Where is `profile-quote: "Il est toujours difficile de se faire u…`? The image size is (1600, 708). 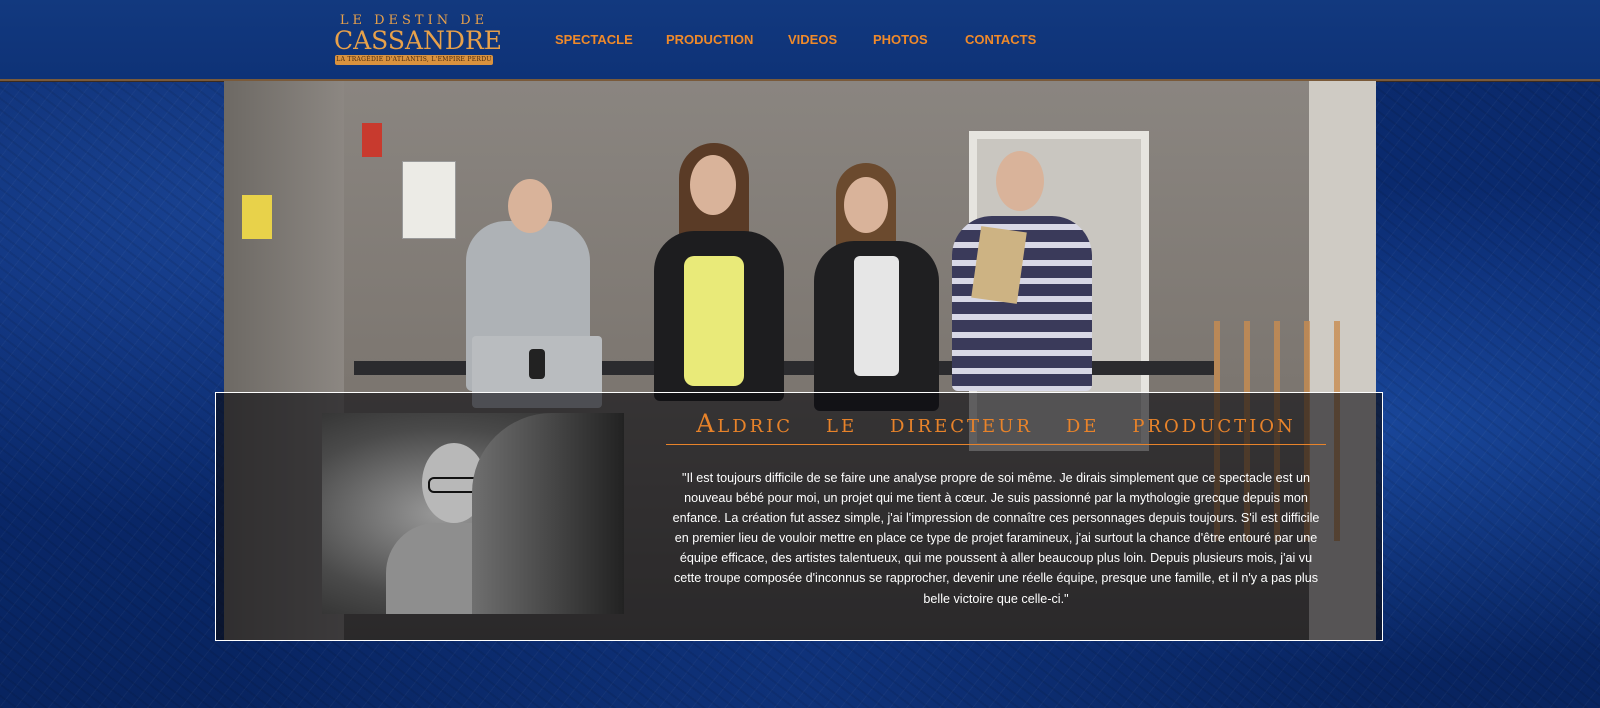 profile-quote: "Il est toujours difficile de se faire u… is located at coordinates (996, 538).